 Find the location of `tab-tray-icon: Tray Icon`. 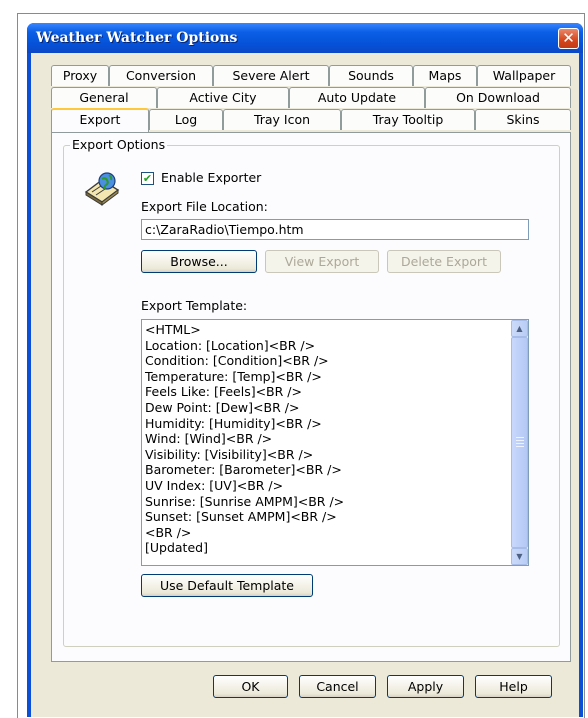

tab-tray-icon: Tray Icon is located at coordinates (282, 119).